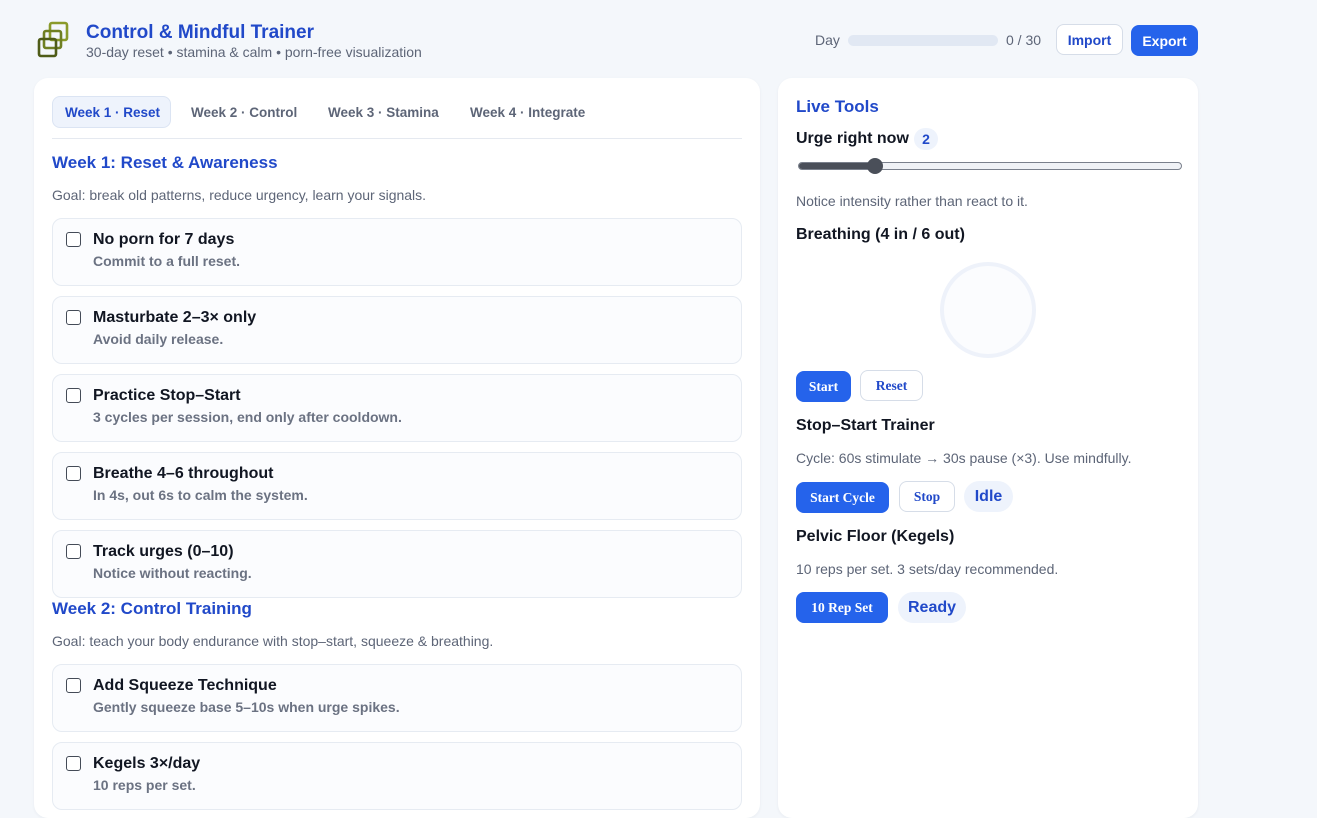 The width and height of the screenshot is (1317, 818). Describe the element at coordinates (926, 139) in the screenshot. I see `urge-value-badge: 2` at that location.